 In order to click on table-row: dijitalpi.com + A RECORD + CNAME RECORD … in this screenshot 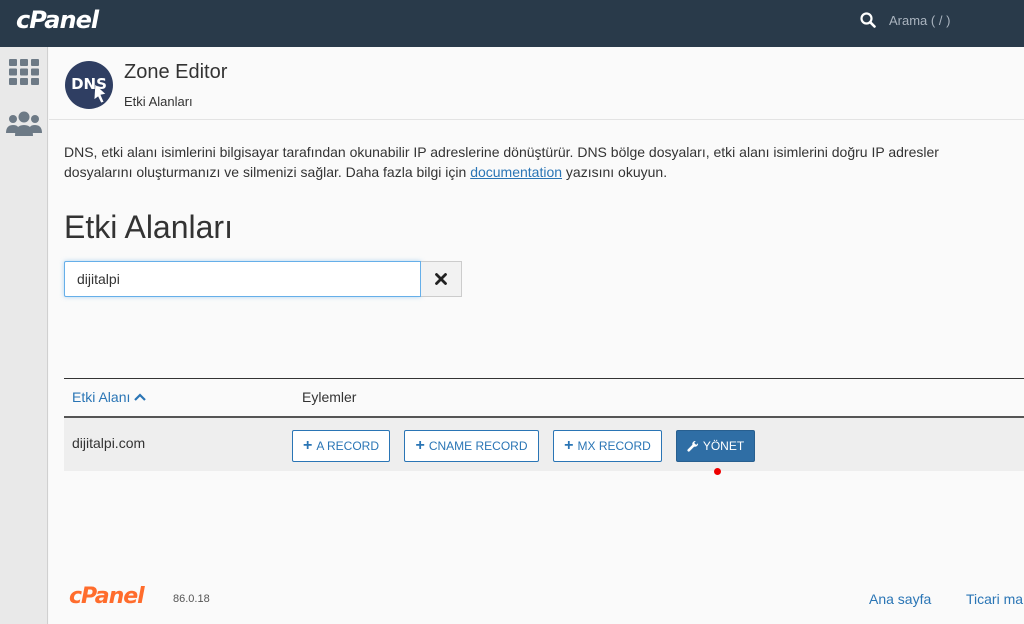, I will do `click(544, 446)`.